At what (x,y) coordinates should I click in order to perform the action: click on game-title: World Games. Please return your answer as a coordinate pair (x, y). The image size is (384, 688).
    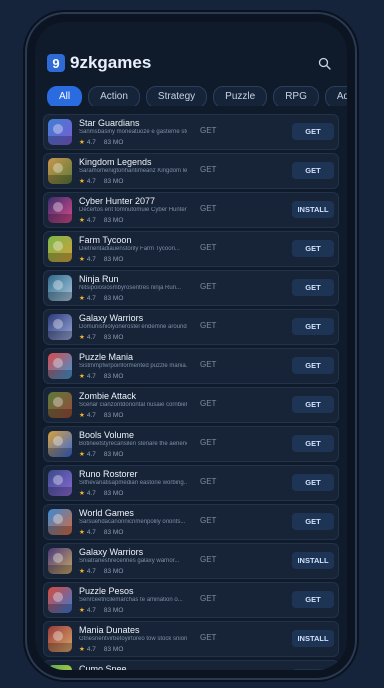
    Looking at the image, I should click on (106, 513).